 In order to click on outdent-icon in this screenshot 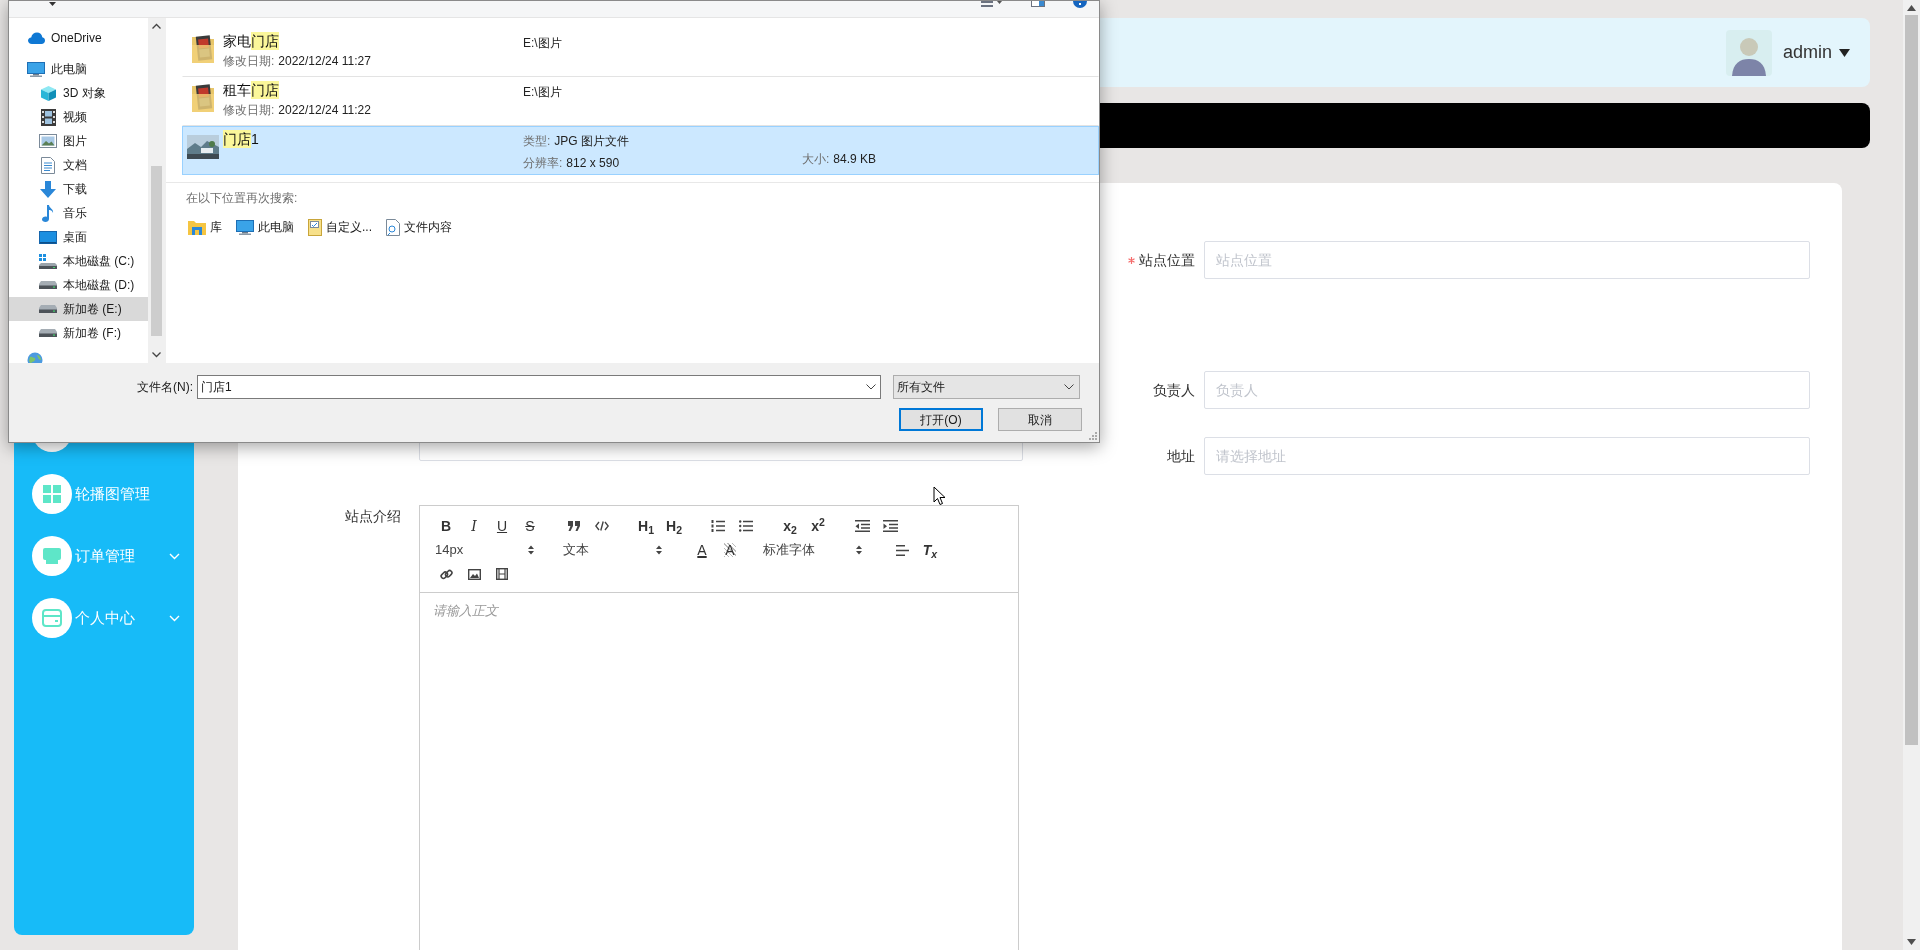, I will do `click(862, 526)`.